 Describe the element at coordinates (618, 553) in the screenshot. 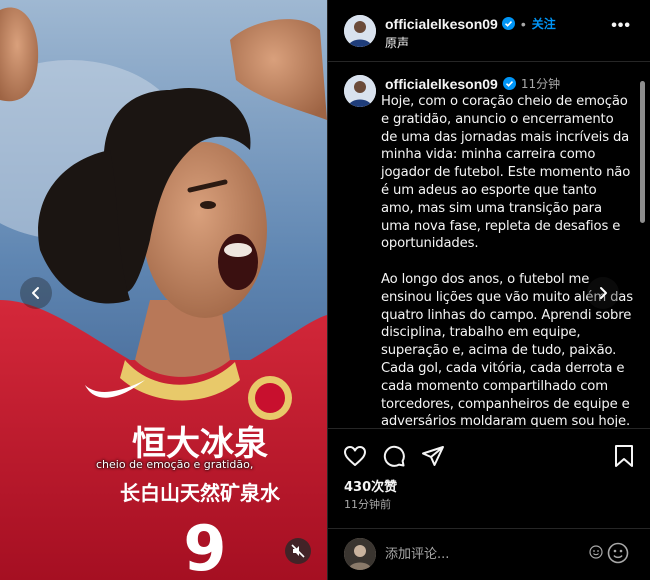

I see `smiley-icon` at that location.